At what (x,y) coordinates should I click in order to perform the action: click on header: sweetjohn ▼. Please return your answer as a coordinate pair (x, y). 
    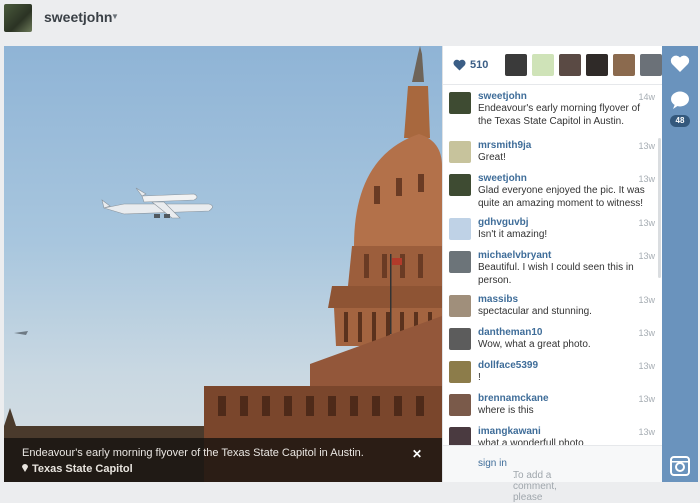
    Looking at the image, I should click on (350, 22).